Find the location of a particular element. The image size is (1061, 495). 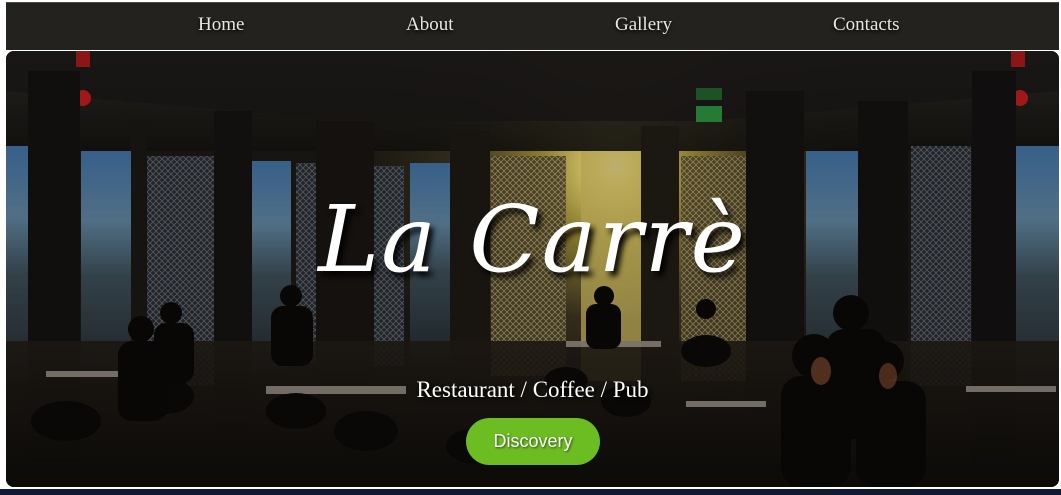

nav-link-gallery: Gallery is located at coordinates (643, 25).